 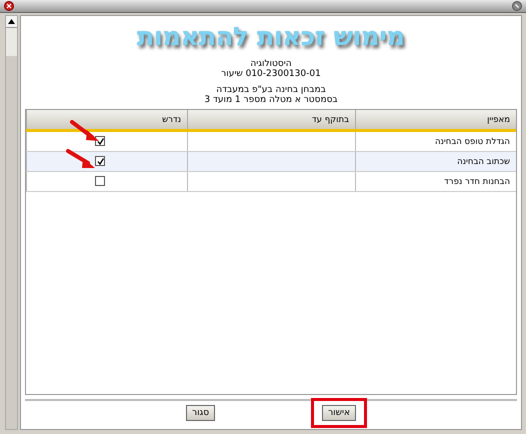 I want to click on close-icon, so click(x=9, y=6).